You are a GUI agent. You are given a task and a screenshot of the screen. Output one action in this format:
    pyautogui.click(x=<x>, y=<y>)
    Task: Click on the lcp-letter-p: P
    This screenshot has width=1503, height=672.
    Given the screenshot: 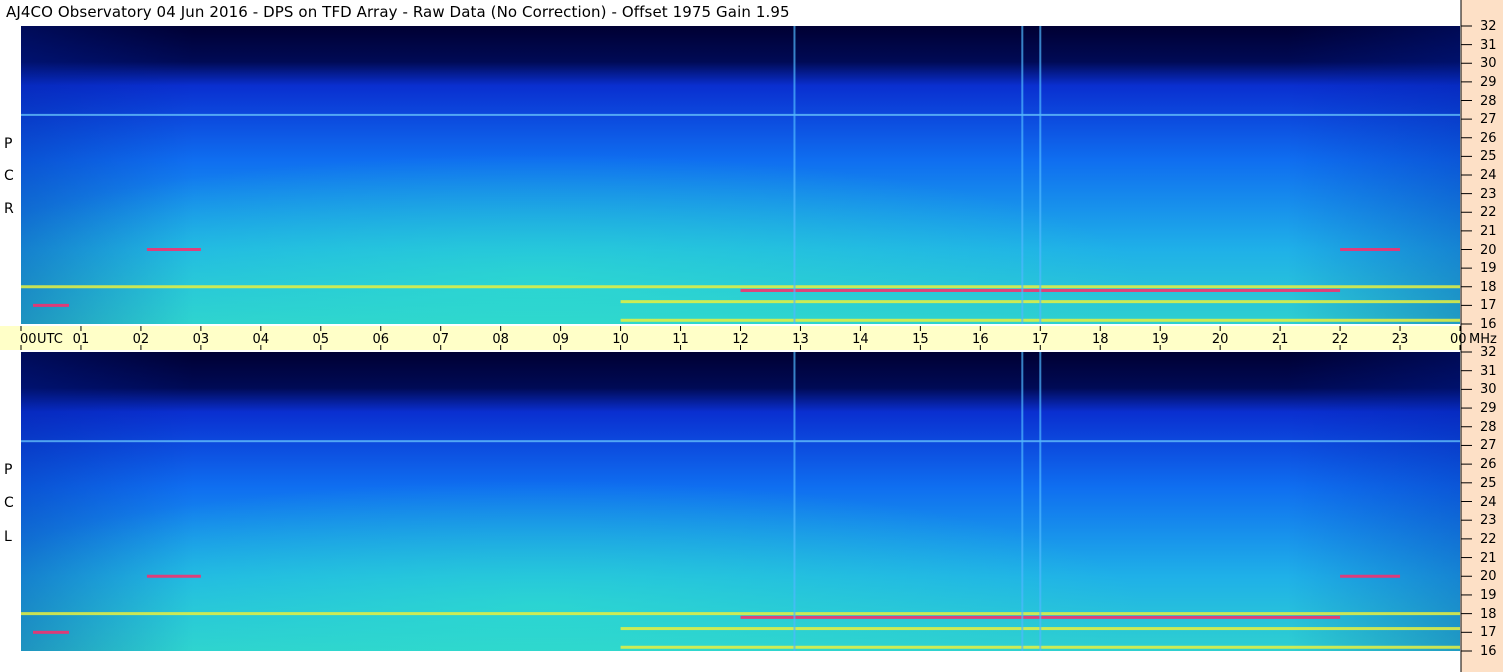 What is the action you would take?
    pyautogui.click(x=8, y=470)
    